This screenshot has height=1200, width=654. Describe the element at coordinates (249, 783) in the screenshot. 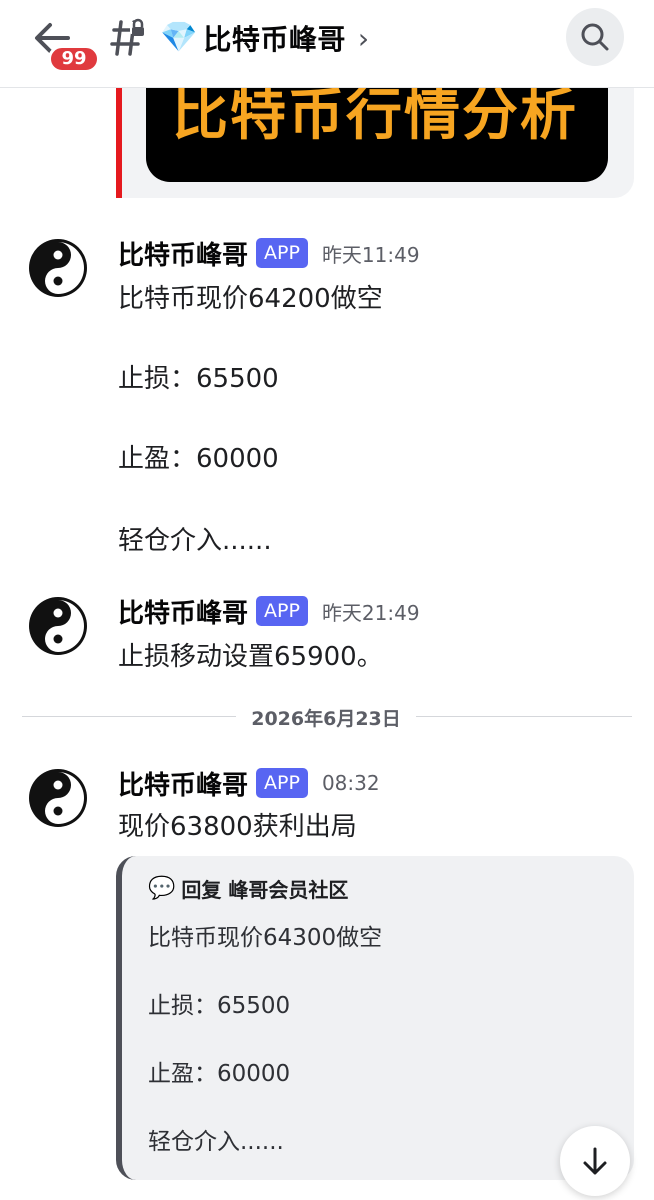

I see `message-header: 比特币峰哥 APP 08:32` at that location.